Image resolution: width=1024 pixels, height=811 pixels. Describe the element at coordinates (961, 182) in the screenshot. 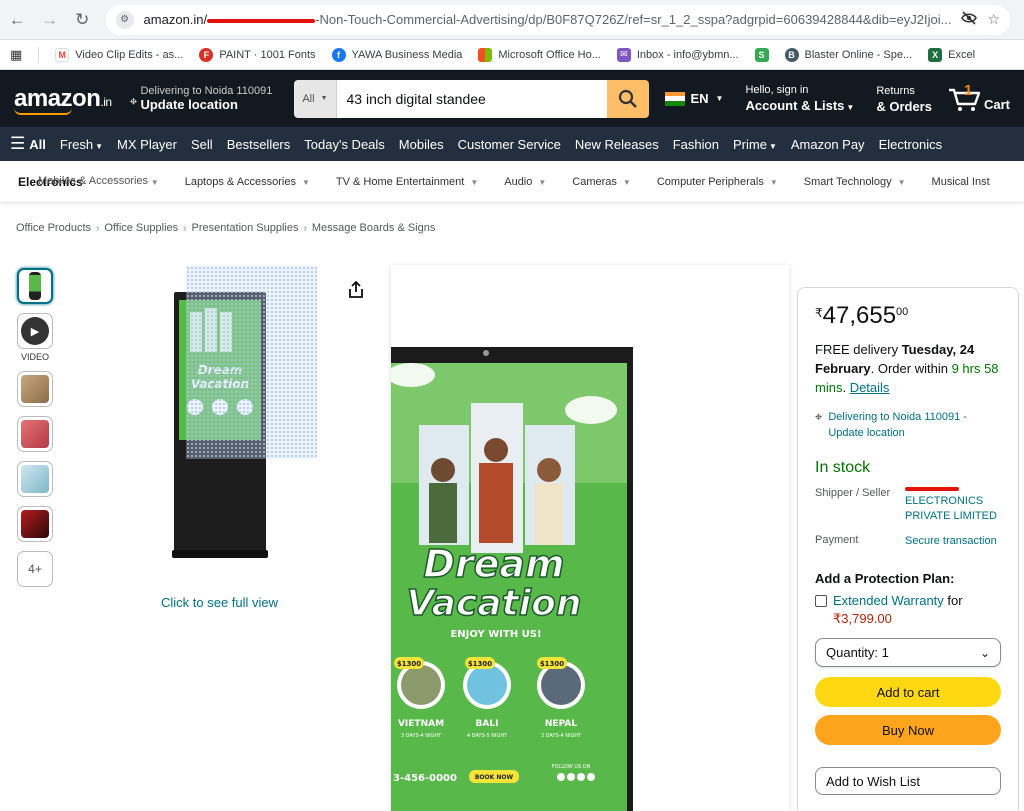

I see `subnav-item: Musical Inst` at that location.